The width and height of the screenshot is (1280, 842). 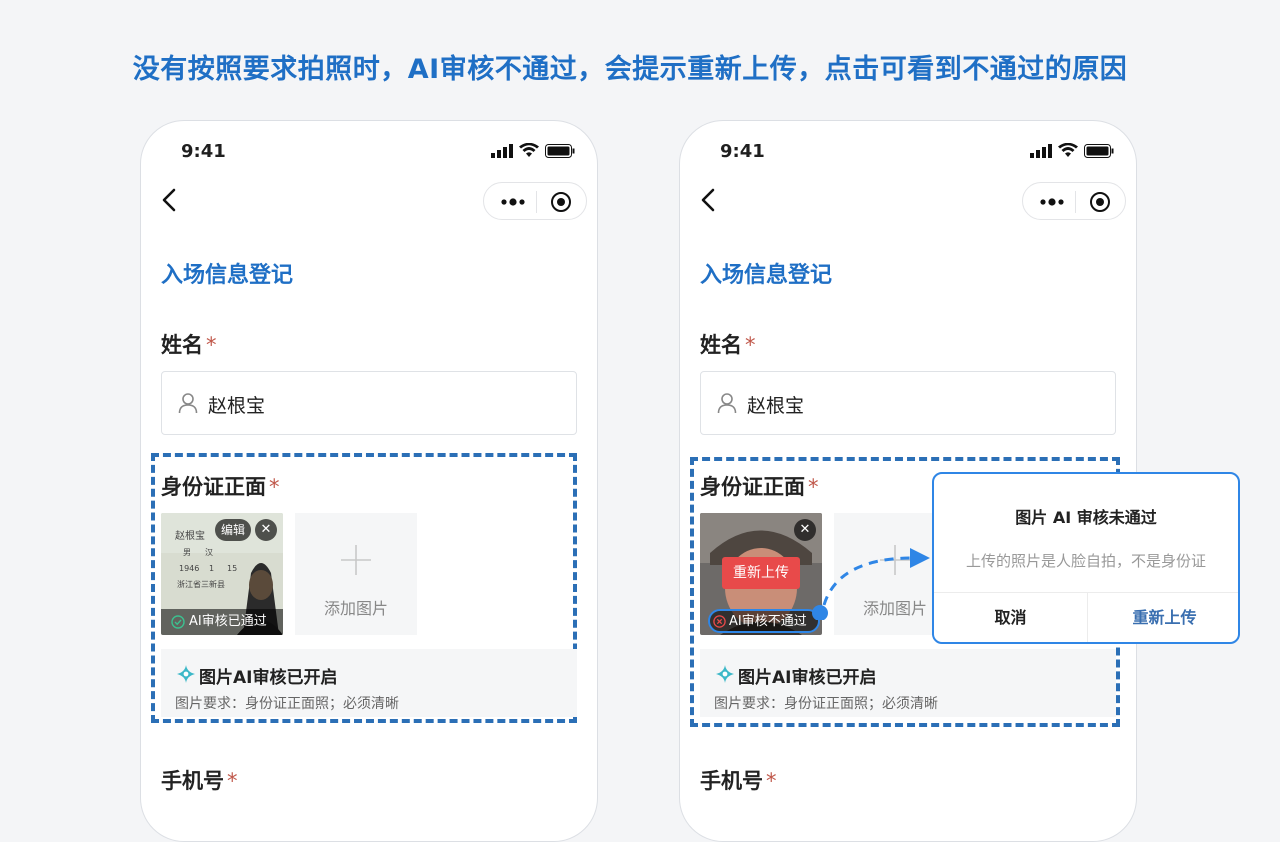 I want to click on dialog-title: 图片 AI 审核未通过, so click(x=1086, y=517).